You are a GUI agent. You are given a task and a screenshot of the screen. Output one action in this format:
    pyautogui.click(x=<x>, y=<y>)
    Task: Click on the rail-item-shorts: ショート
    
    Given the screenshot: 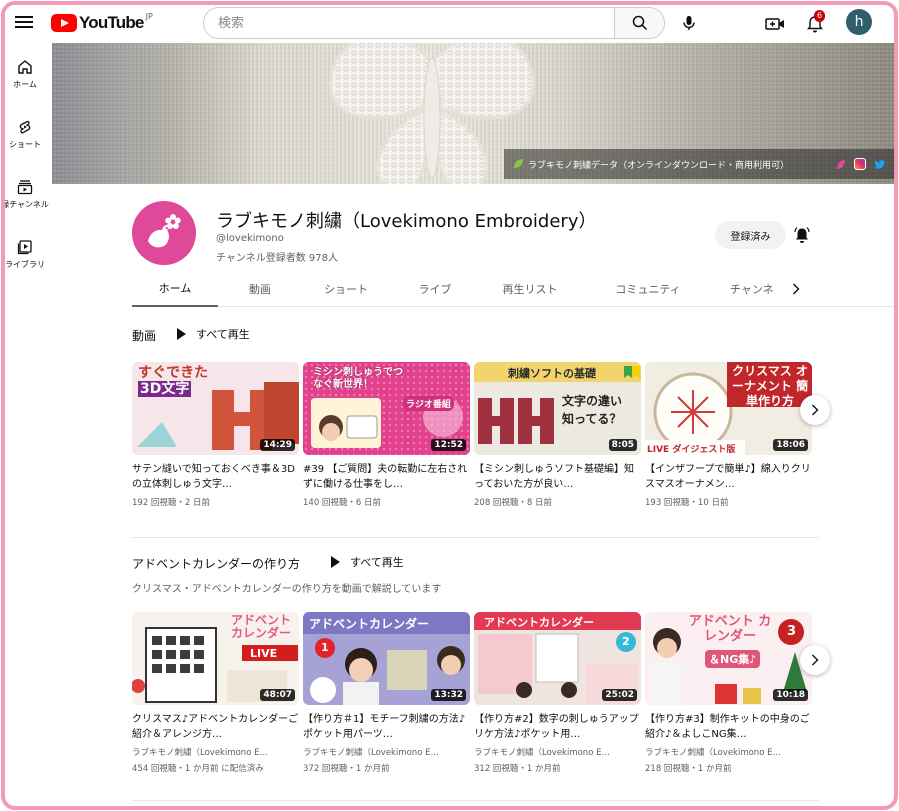 What is the action you would take?
    pyautogui.click(x=25, y=133)
    